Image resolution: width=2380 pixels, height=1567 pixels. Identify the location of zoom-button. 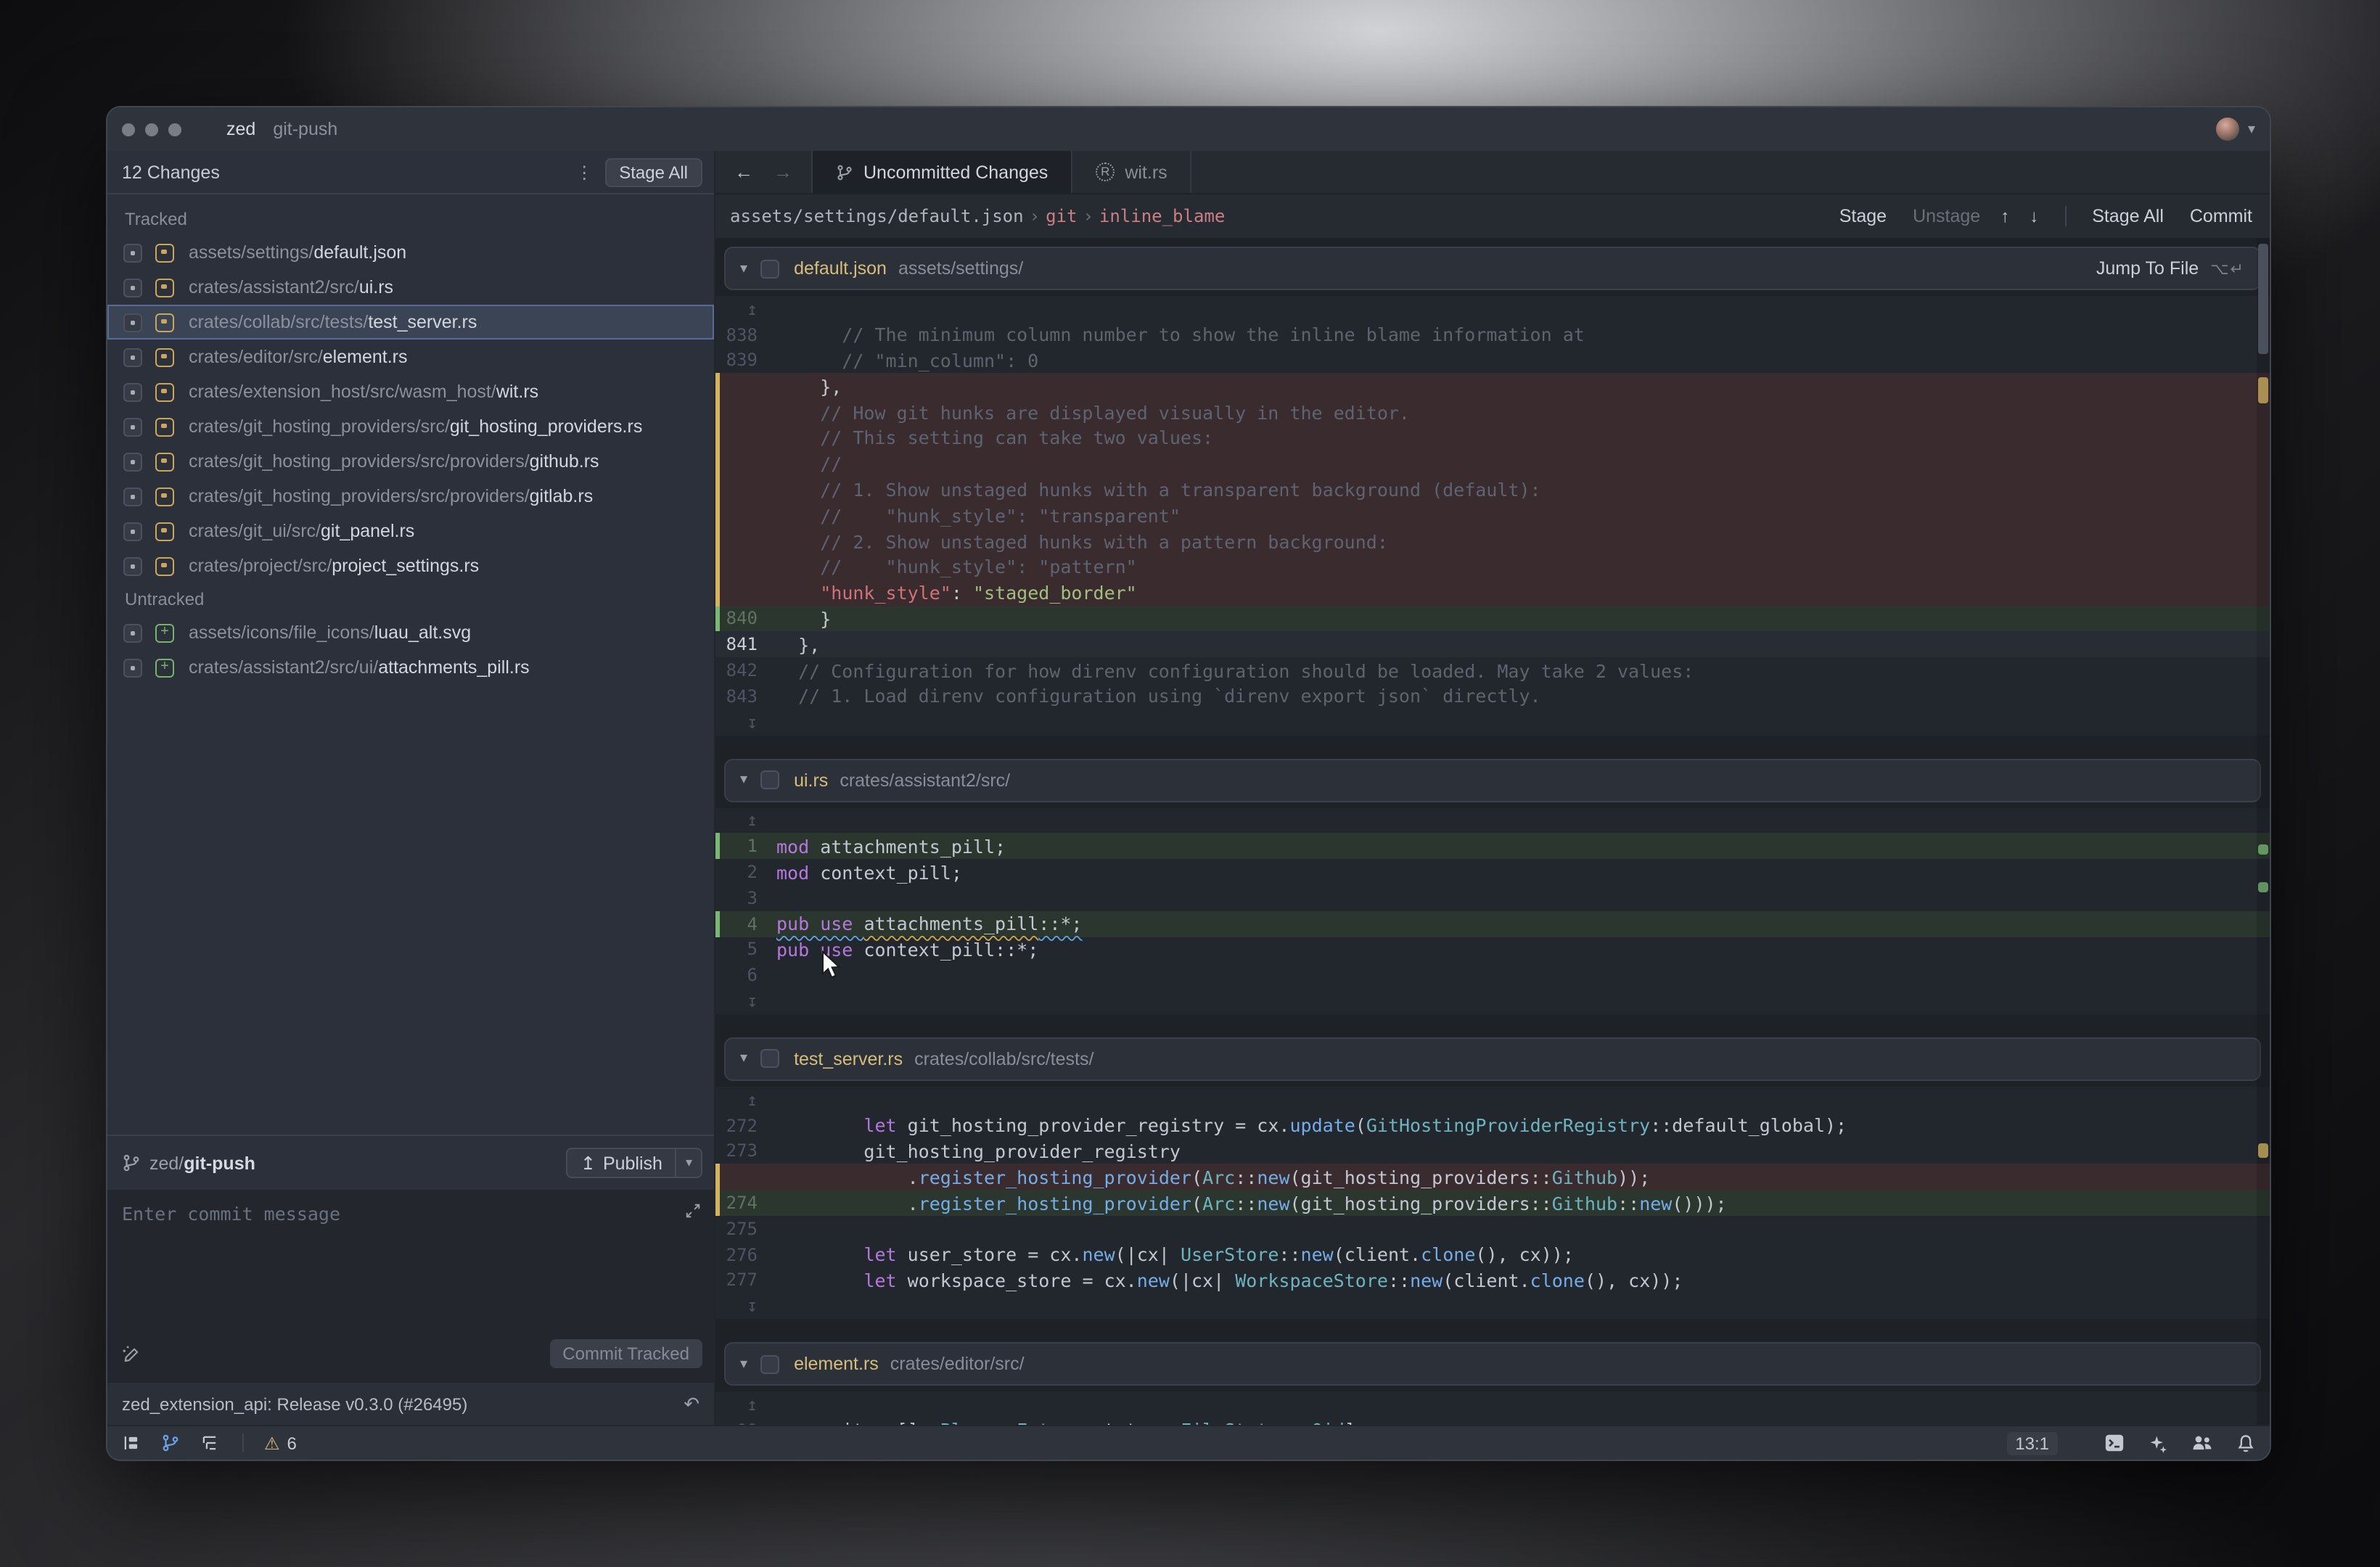
(174, 129).